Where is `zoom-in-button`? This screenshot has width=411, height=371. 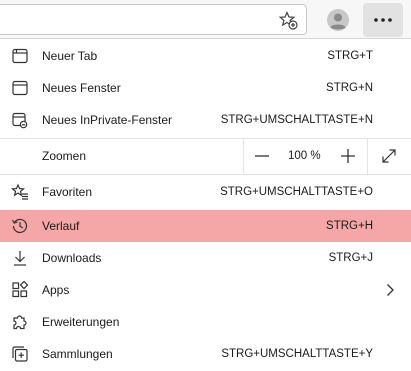
zoom-in-button is located at coordinates (348, 156).